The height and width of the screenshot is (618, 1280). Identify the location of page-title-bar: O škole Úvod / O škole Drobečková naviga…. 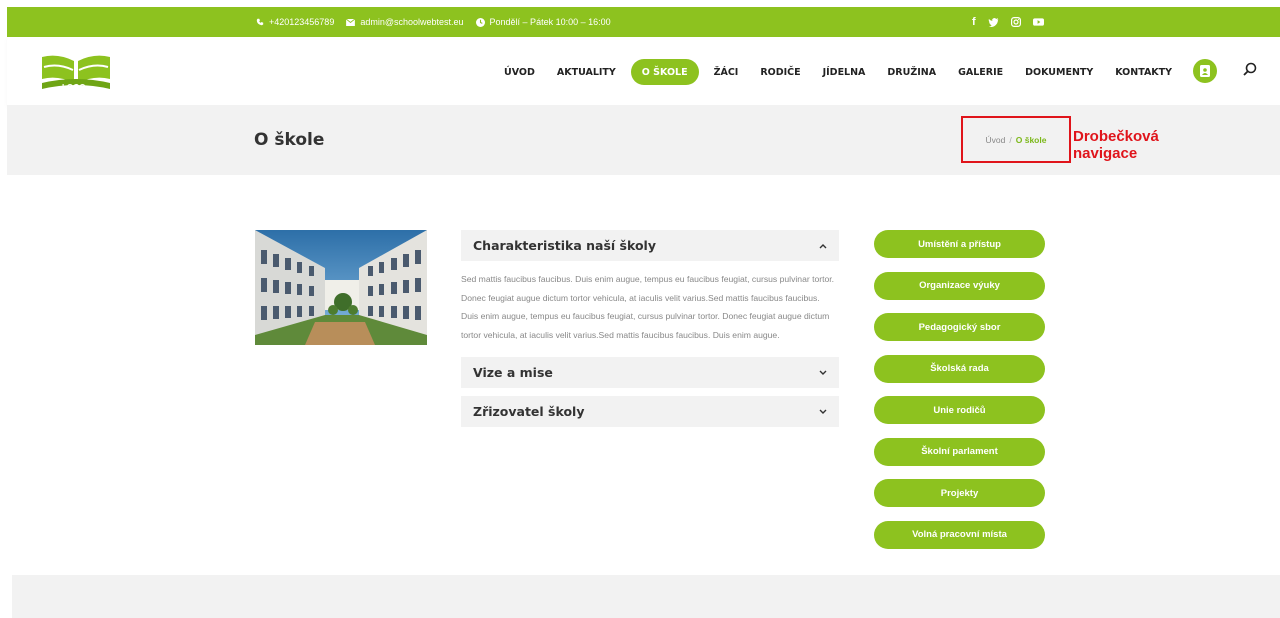
(643, 140).